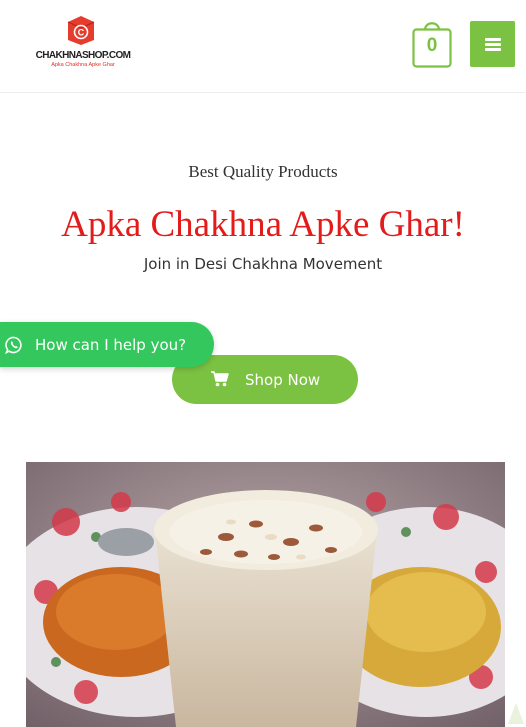 This screenshot has width=526, height=727. What do you see at coordinates (83, 55) in the screenshot?
I see `logo-name: CHAKHNASHOP.COM` at bounding box center [83, 55].